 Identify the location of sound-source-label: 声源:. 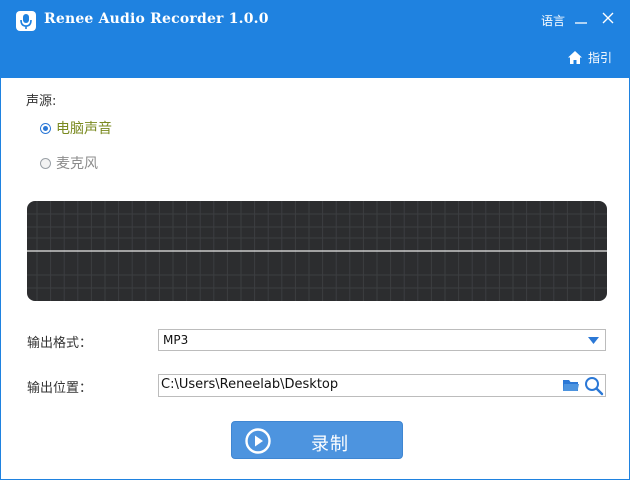
(41, 101).